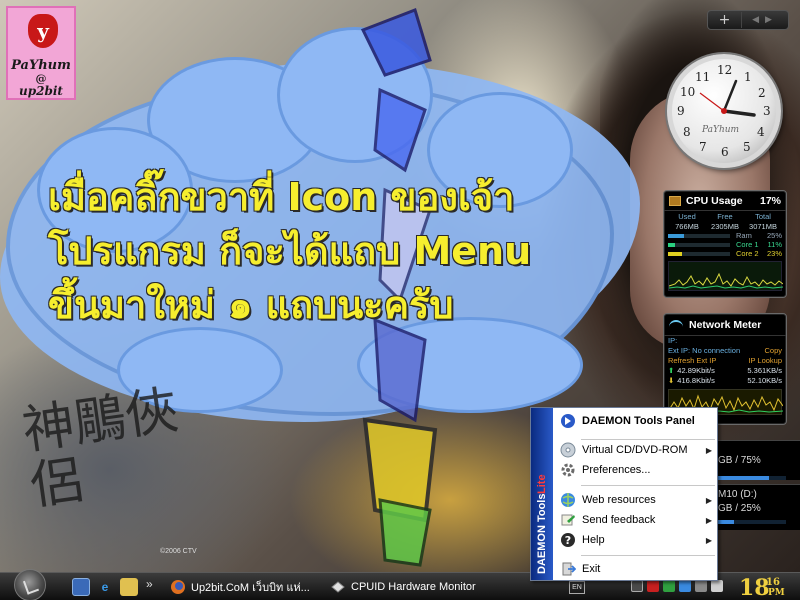 Image resolution: width=800 pixels, height=600 pixels. I want to click on folder-icon, so click(129, 587).